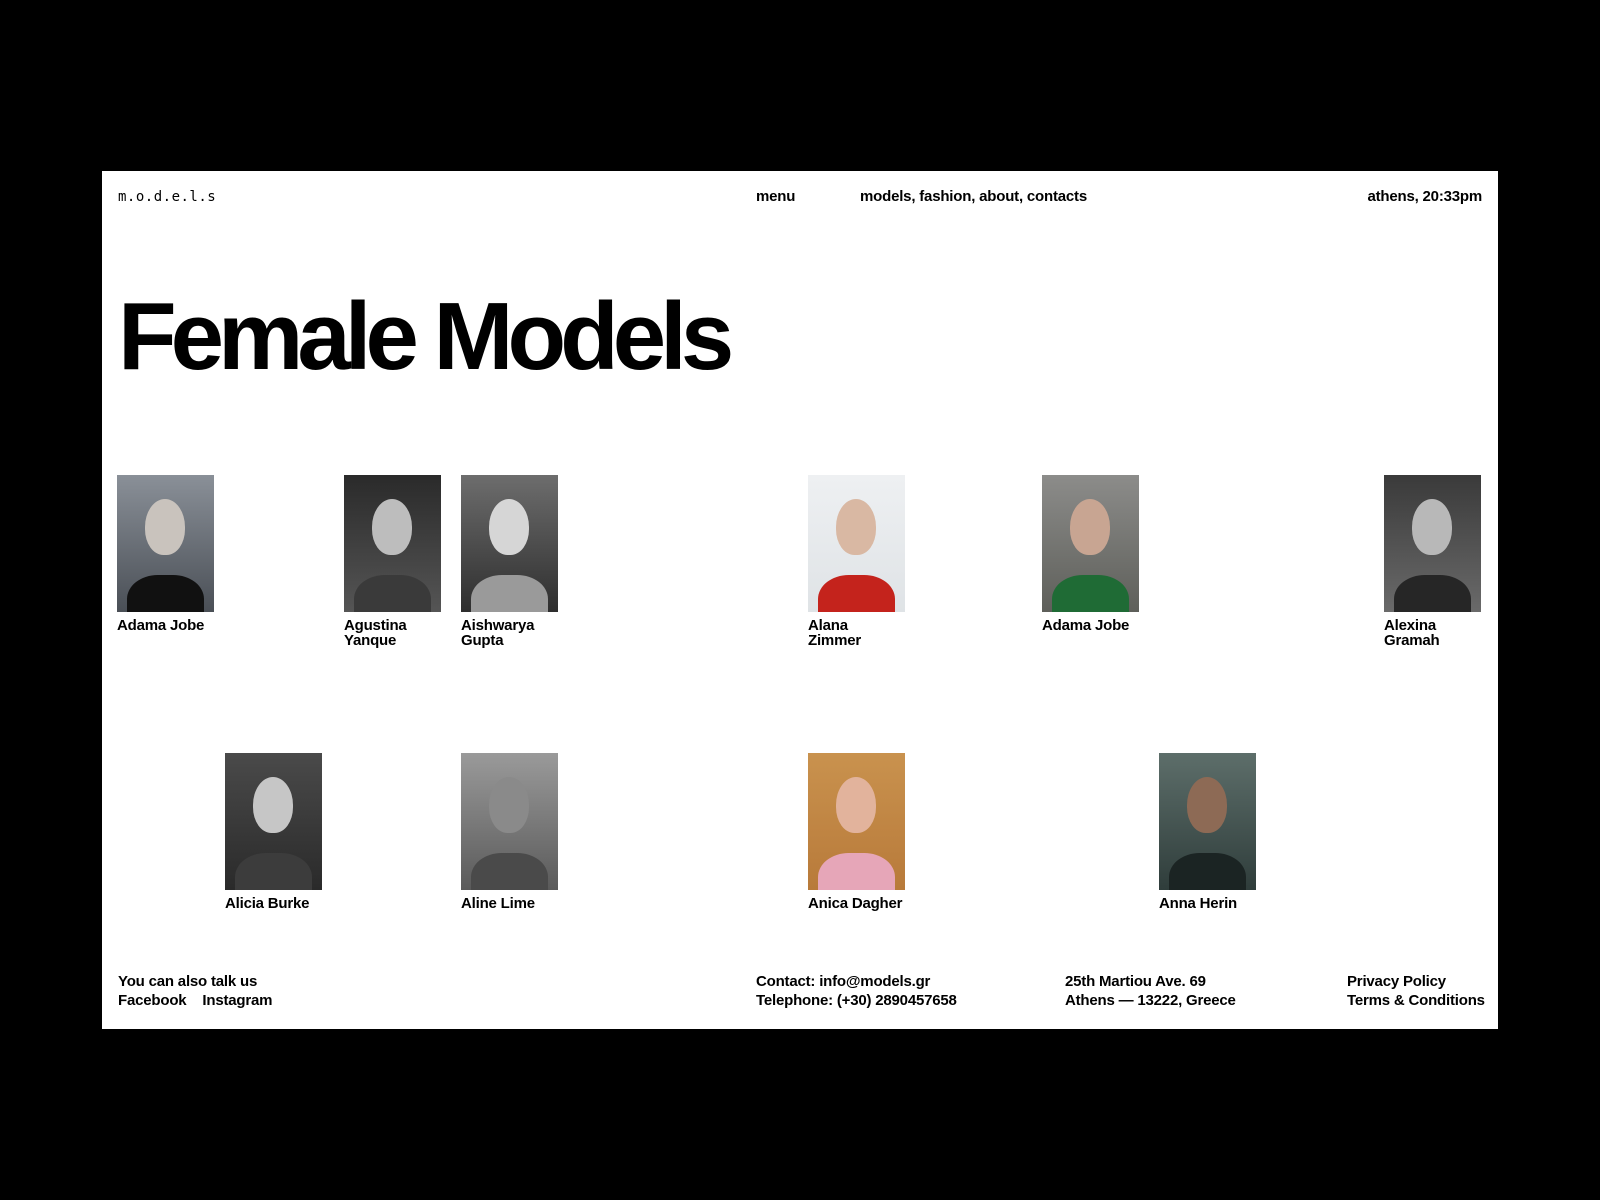 This screenshot has width=1600, height=1200. I want to click on address-line-2: Athens — 13222, Greece, so click(1150, 1000).